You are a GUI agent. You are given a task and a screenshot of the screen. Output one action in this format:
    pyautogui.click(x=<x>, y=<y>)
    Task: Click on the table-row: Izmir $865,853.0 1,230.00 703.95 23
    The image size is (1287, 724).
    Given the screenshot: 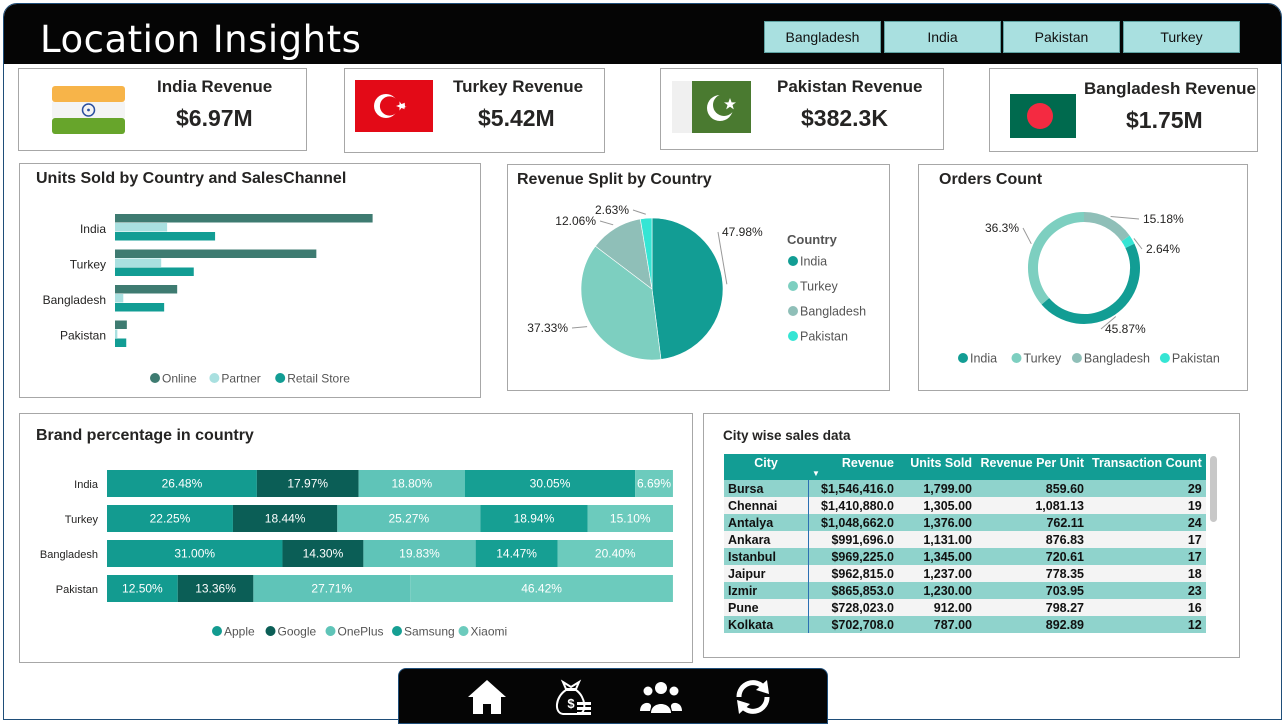 What is the action you would take?
    pyautogui.click(x=965, y=590)
    